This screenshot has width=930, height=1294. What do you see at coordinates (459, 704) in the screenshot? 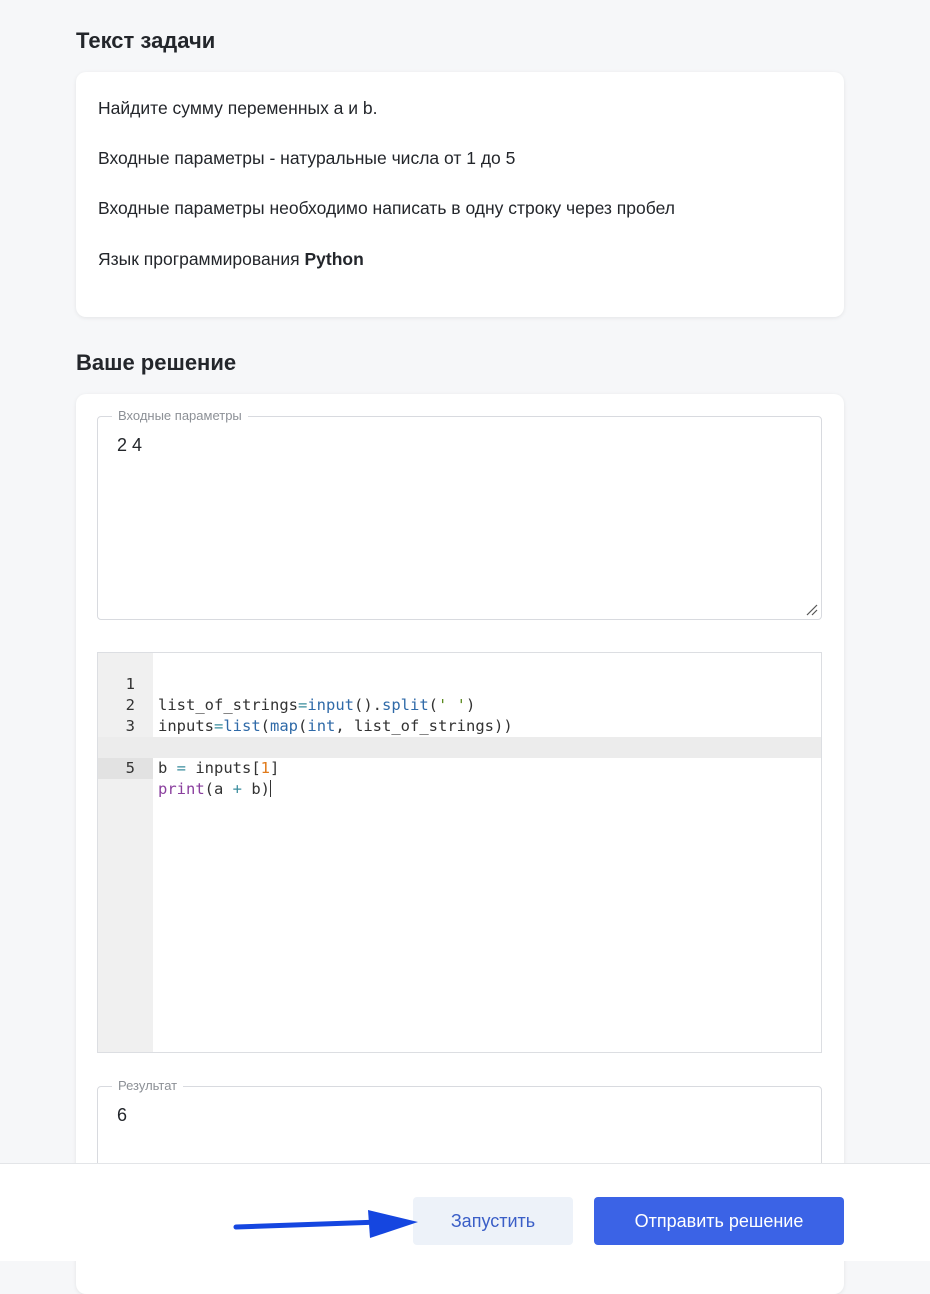
I see `code-line: 2 inputs=list(map(int, list_of_strings))` at bounding box center [459, 704].